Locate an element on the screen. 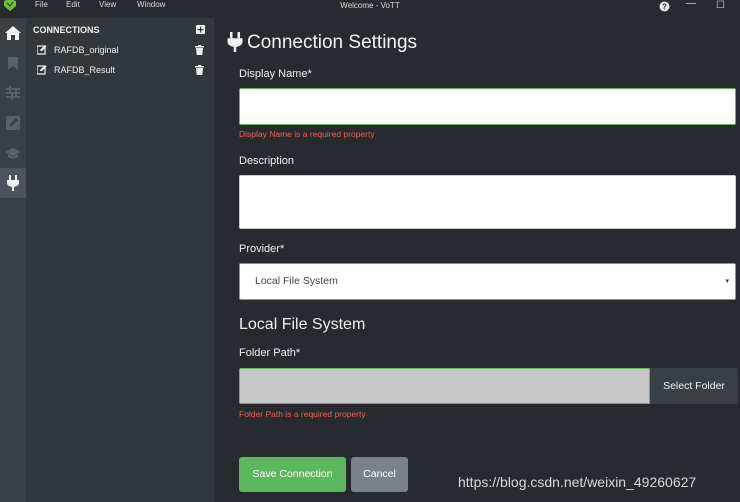  provider-select: Local File System ▾ is located at coordinates (487, 281).